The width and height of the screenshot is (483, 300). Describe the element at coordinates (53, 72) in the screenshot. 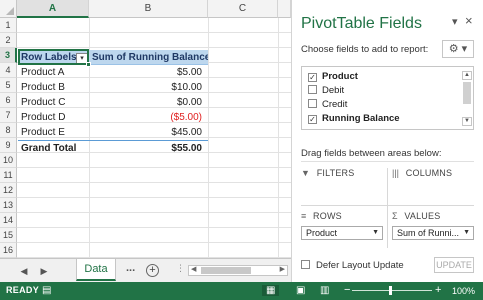

I see `pivot-row-label: Product A` at that location.